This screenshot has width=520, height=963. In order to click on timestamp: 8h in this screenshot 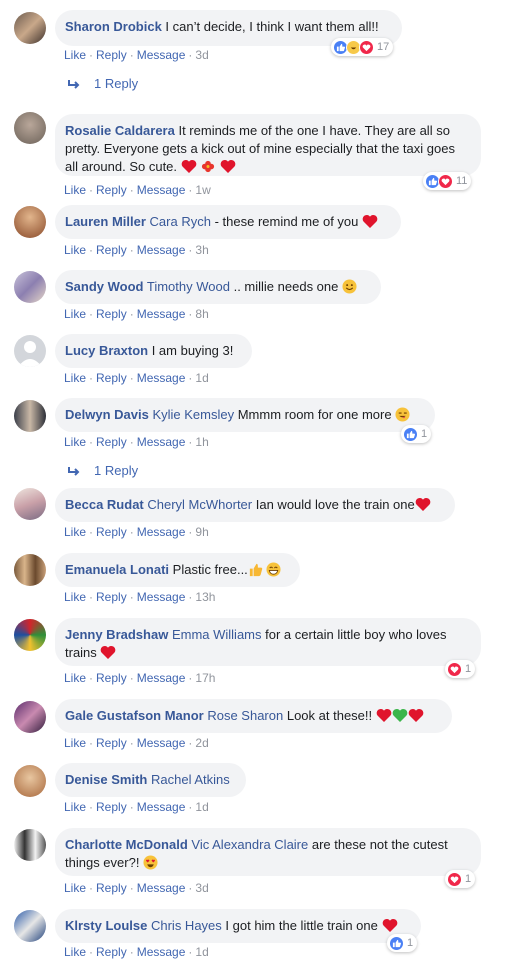, I will do `click(201, 314)`.